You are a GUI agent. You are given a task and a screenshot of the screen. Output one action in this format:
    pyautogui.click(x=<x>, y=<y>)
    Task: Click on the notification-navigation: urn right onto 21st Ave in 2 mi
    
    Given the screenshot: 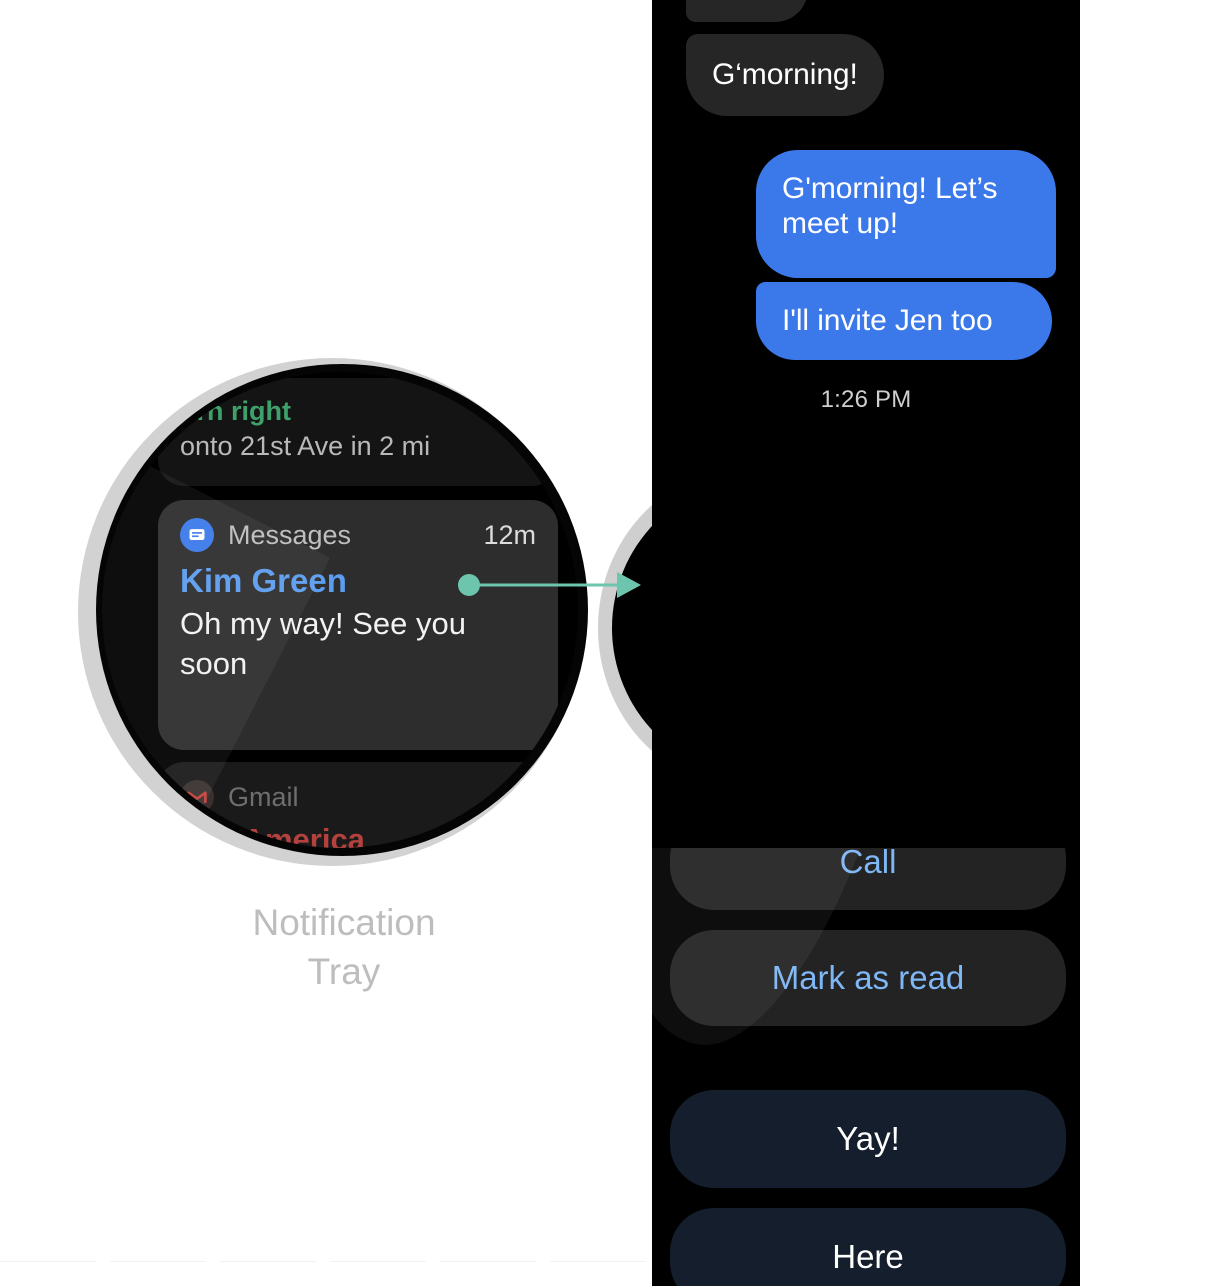 What is the action you would take?
    pyautogui.click(x=358, y=432)
    